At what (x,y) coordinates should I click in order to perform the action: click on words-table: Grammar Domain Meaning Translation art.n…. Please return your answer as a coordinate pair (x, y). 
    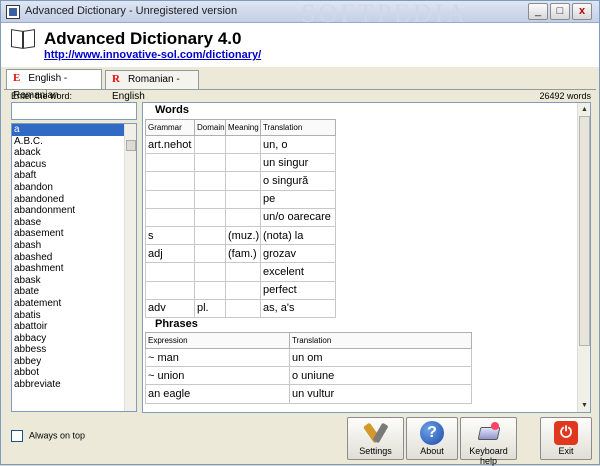
    Looking at the image, I should click on (240, 218).